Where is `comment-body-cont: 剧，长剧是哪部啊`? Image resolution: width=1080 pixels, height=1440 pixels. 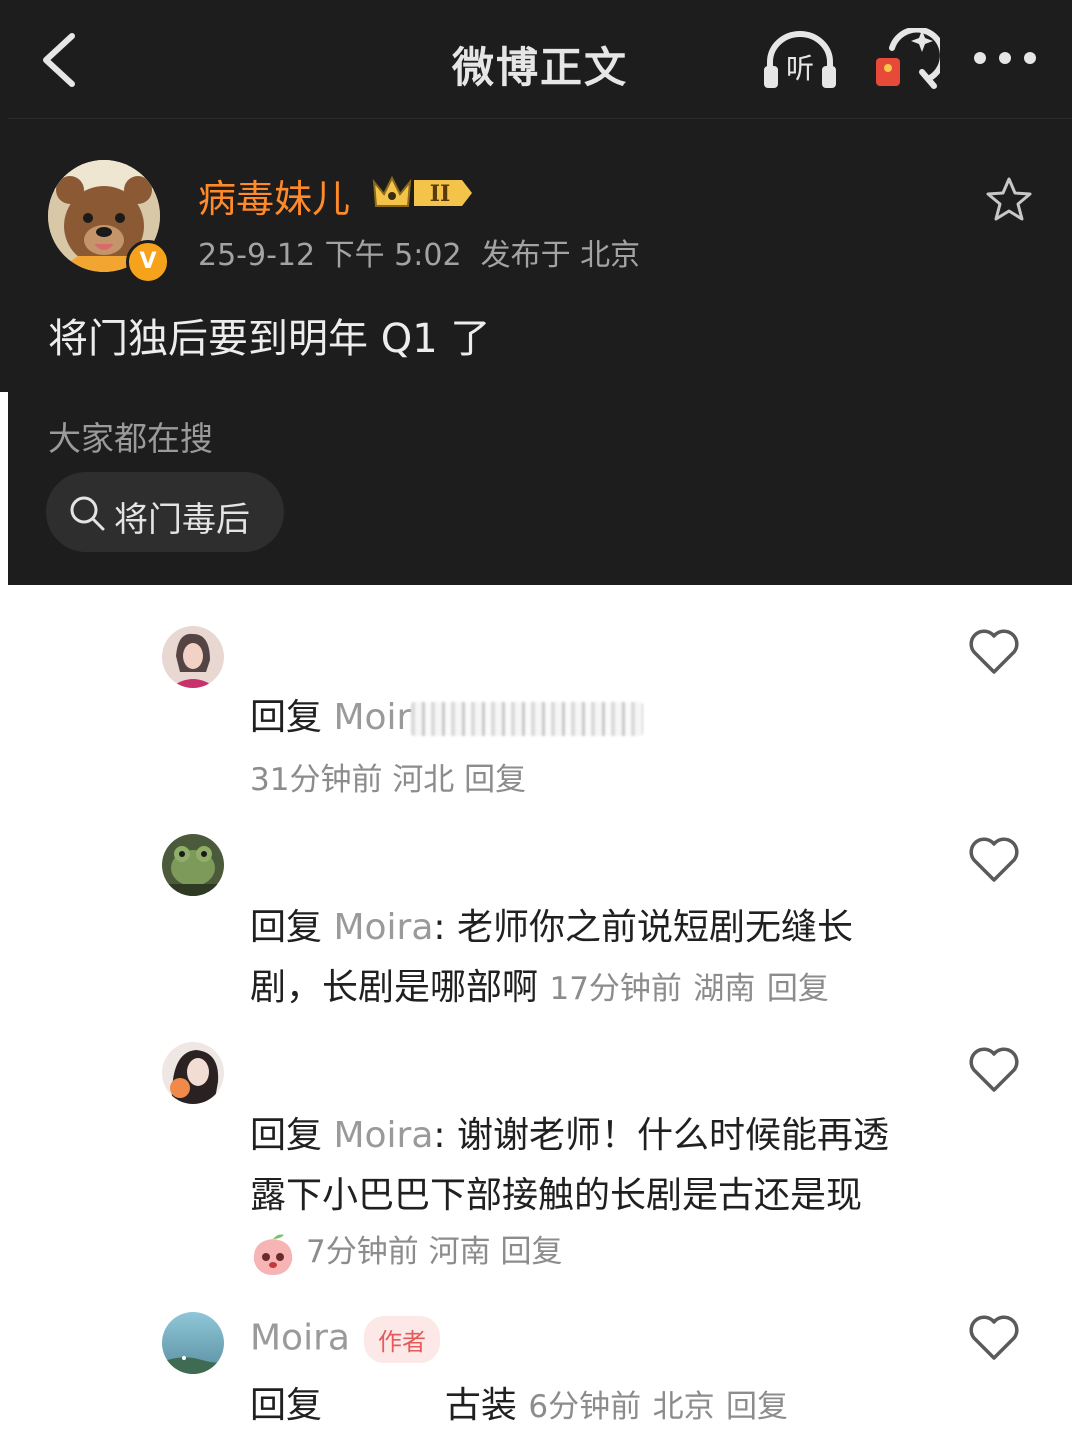
comment-body-cont: 剧，长剧是哪部啊 is located at coordinates (394, 987).